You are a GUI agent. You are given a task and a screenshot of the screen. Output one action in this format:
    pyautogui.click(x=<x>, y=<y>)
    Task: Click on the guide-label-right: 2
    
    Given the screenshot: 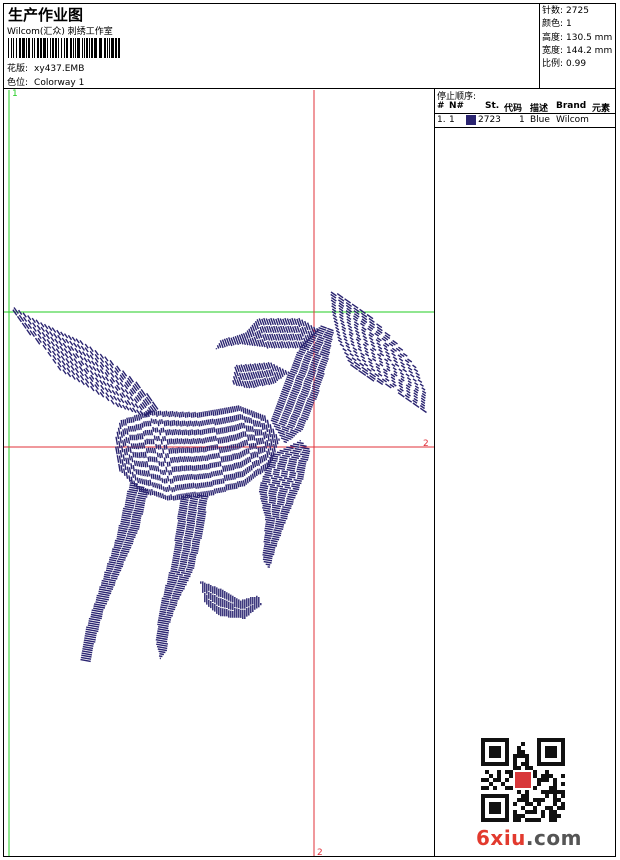 What is the action you would take?
    pyautogui.click(x=426, y=444)
    